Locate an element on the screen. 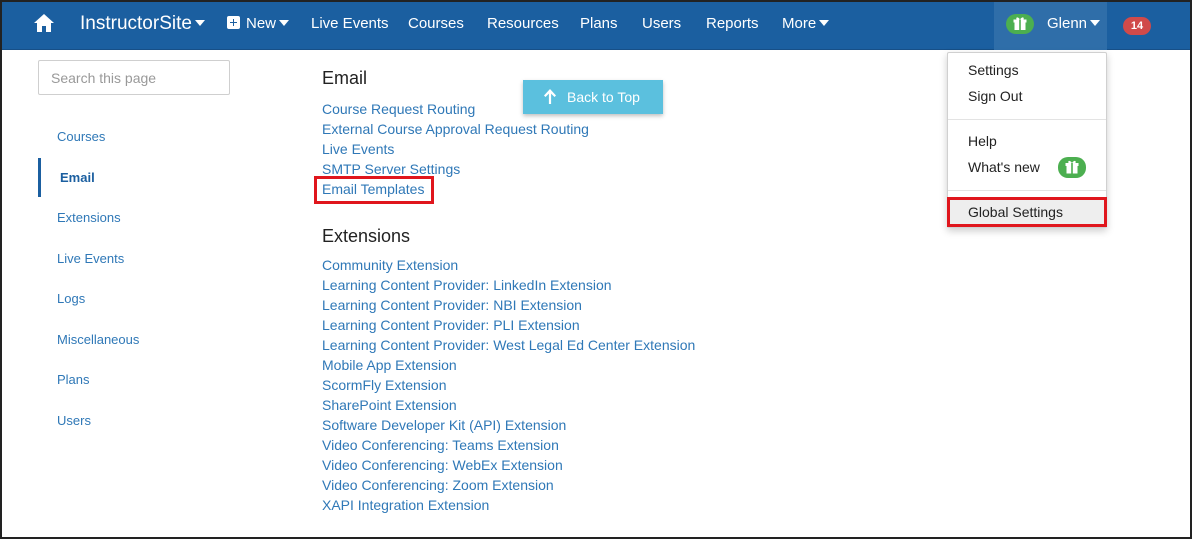  arrow-up-icon is located at coordinates (550, 96).